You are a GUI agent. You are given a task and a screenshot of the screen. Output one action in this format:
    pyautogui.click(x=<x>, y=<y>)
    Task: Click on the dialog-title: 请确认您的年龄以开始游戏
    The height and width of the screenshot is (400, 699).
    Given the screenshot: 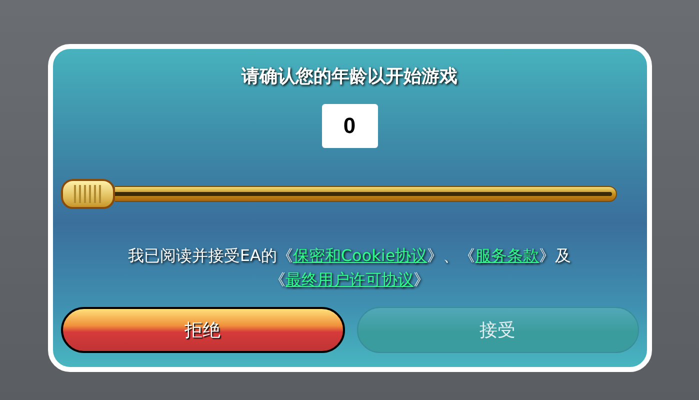 What is the action you would take?
    pyautogui.click(x=350, y=77)
    